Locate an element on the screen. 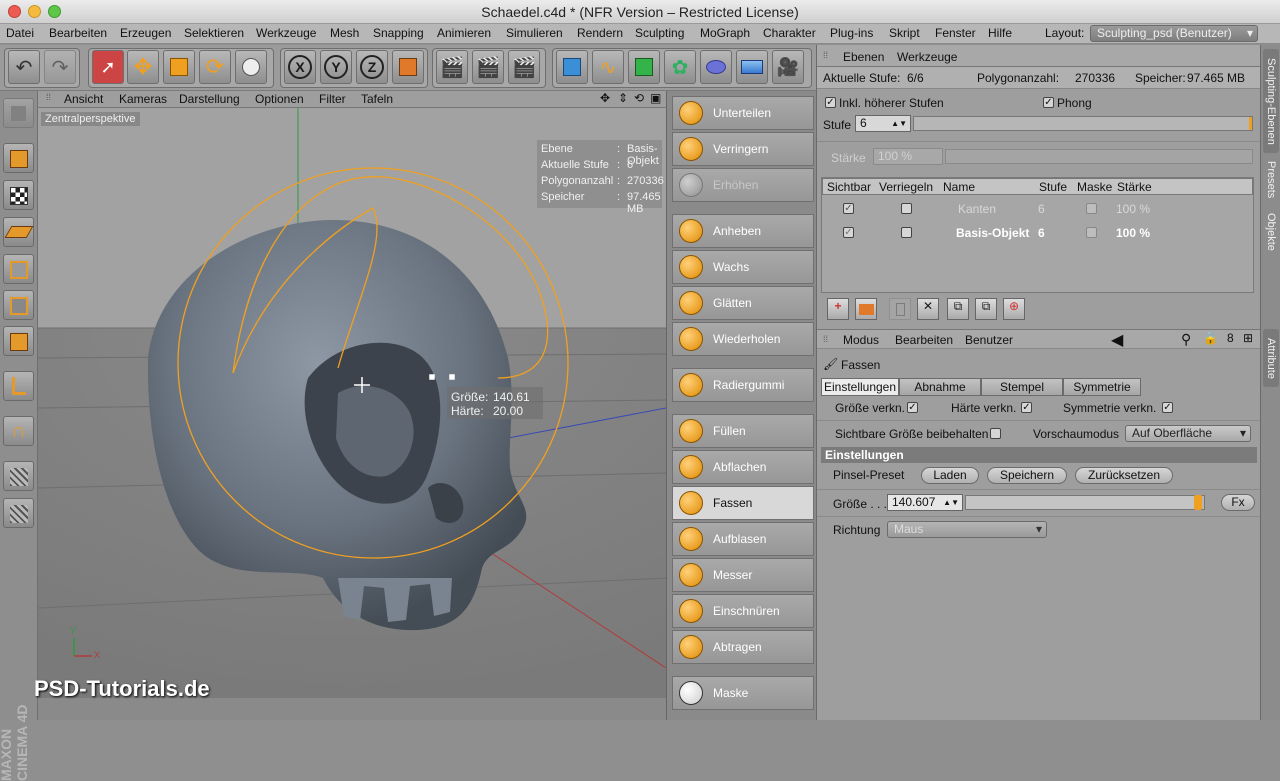 The width and height of the screenshot is (1280, 781). menu-plugins: Plug-ins is located at coordinates (851, 33).